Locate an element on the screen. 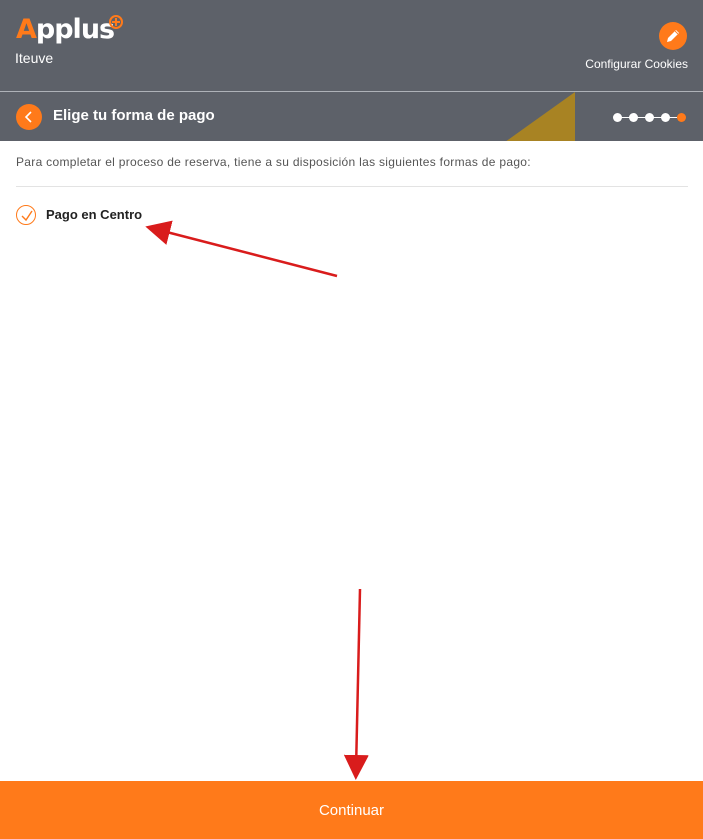  background-decoration is located at coordinates (540, 116).